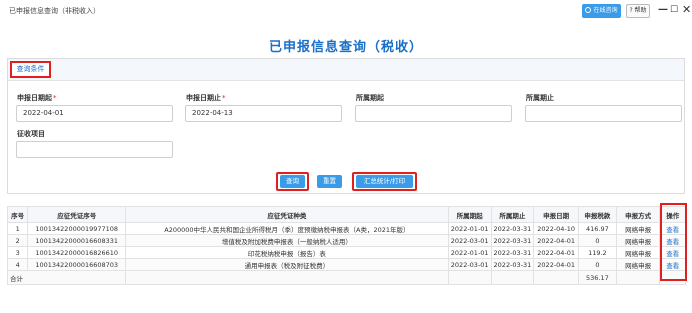 The height and width of the screenshot is (313, 692). Describe the element at coordinates (469, 214) in the screenshot. I see `column-header: 所属期起` at that location.